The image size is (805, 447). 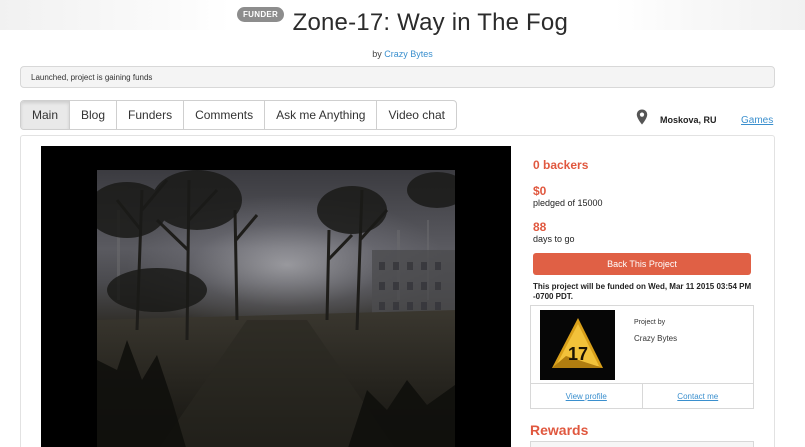 What do you see at coordinates (559, 430) in the screenshot?
I see `rewards-heading: Rewards` at bounding box center [559, 430].